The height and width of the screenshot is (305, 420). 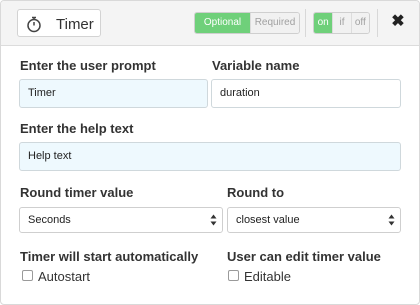 What do you see at coordinates (274, 23) in the screenshot?
I see `required-button: Required` at bounding box center [274, 23].